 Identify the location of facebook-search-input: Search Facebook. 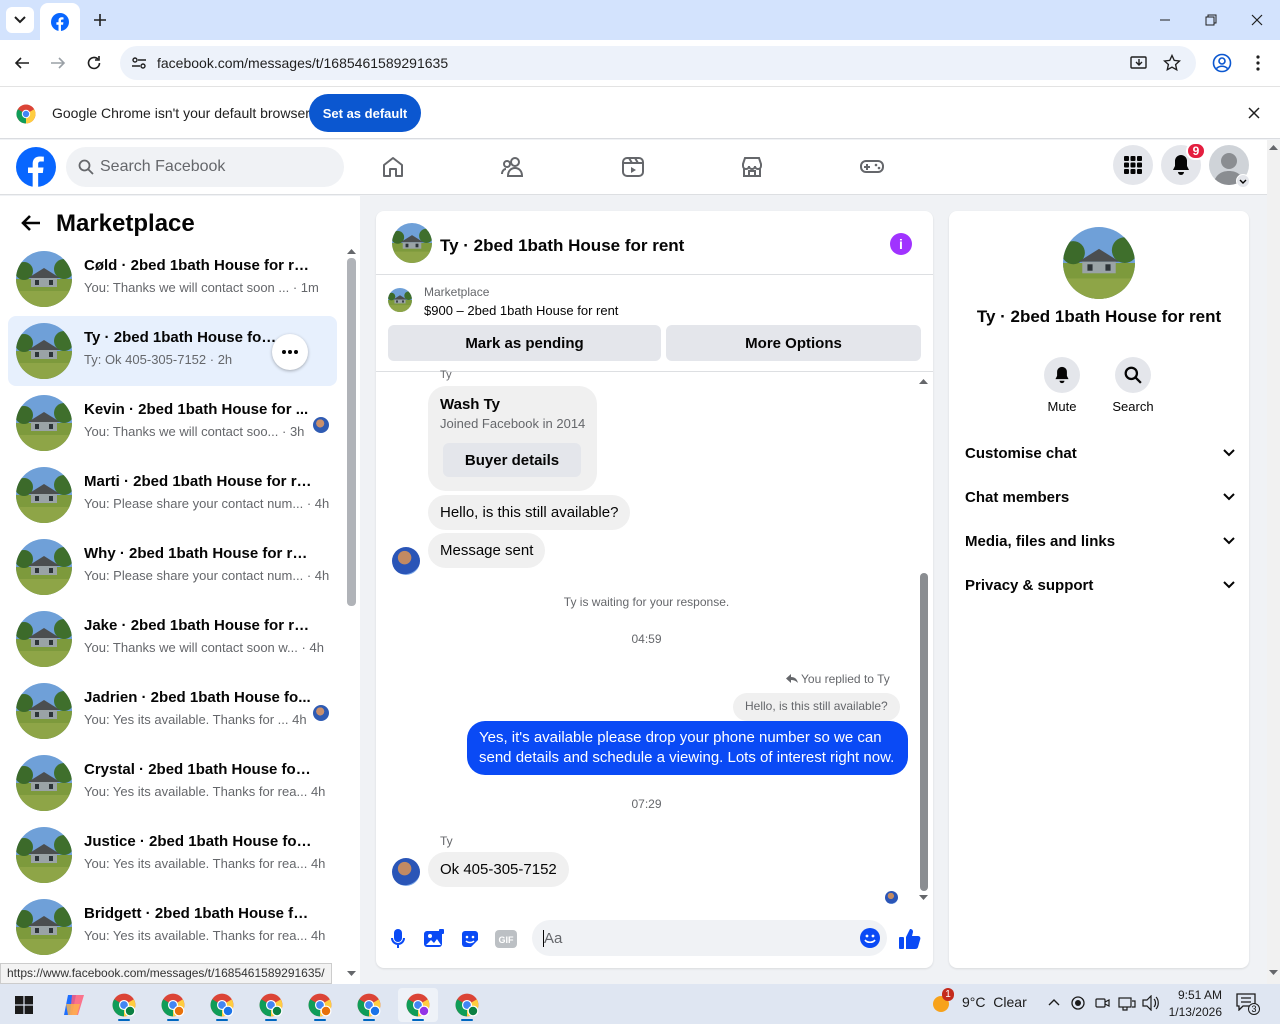
(205, 167).